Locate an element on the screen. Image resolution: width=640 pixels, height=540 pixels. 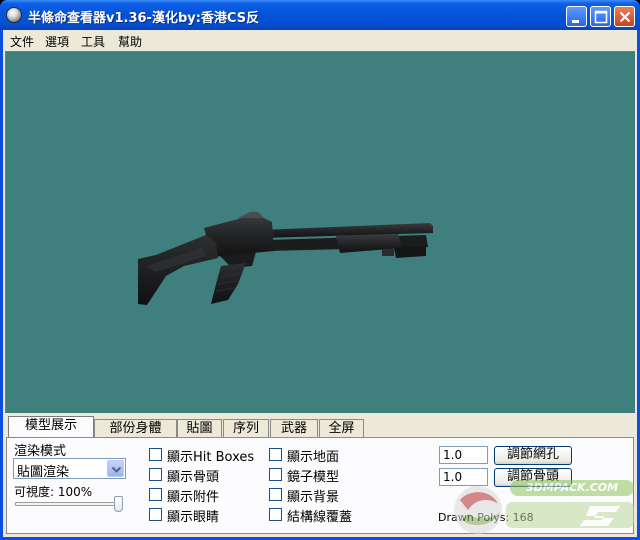
checkbox-label: 顯示附件 is located at coordinates (193, 497).